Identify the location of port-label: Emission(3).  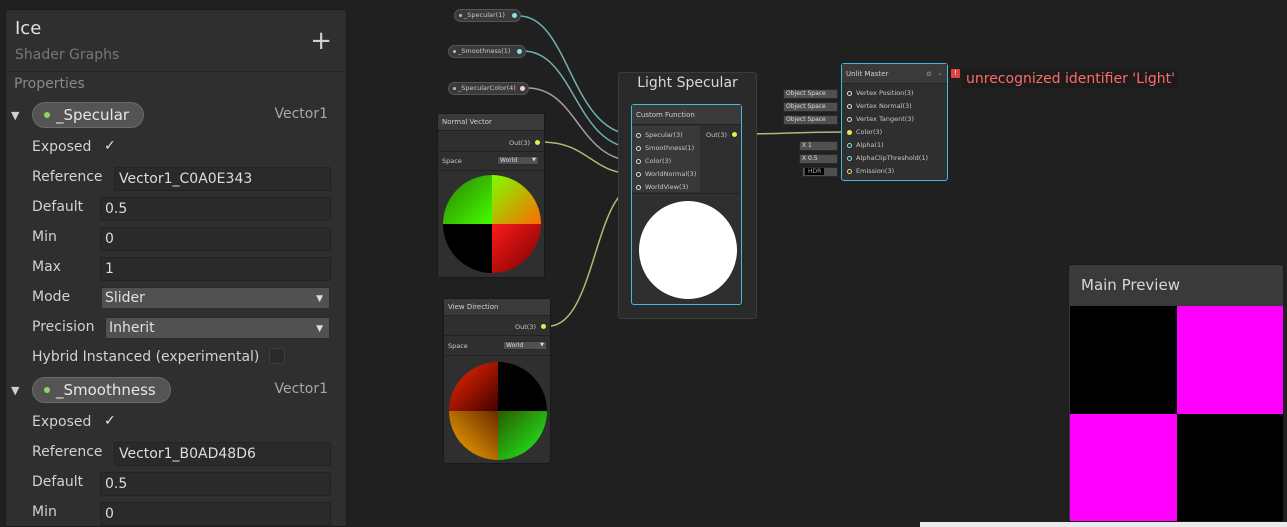
(875, 171).